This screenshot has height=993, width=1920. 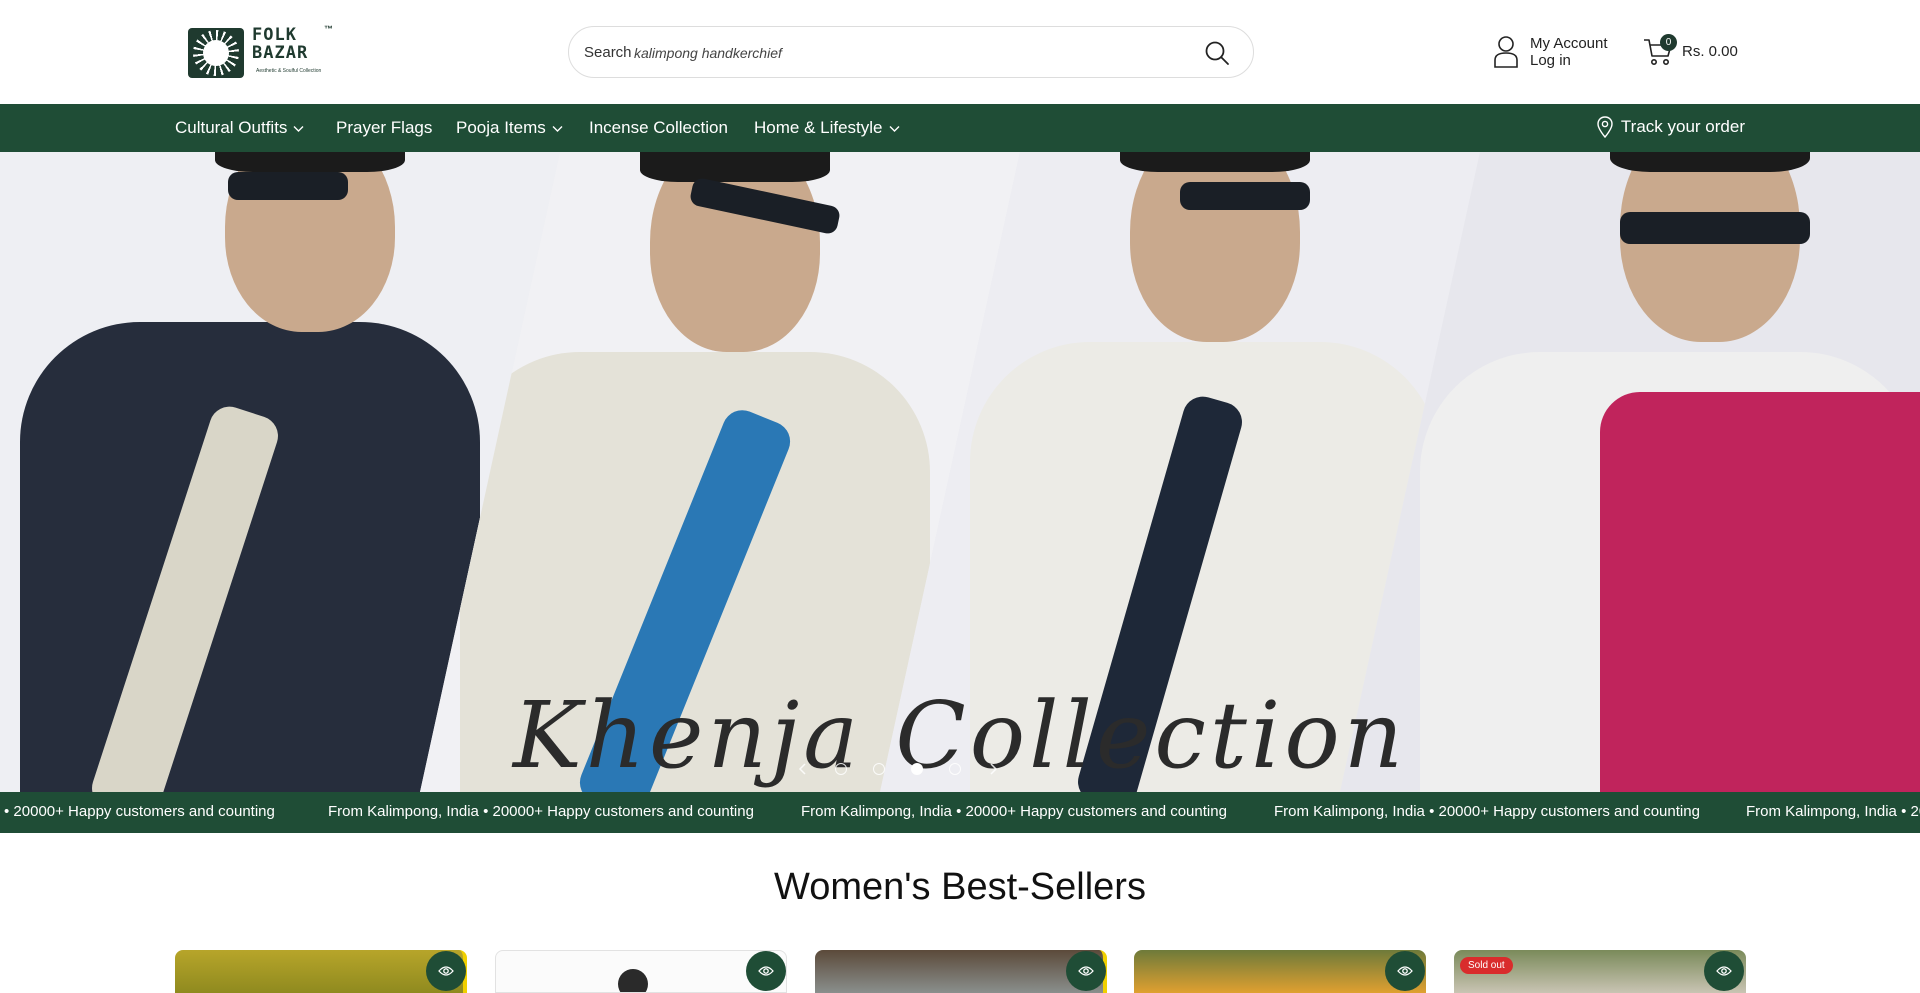 What do you see at coordinates (509, 128) in the screenshot?
I see `nav-pooja-items: Pooja Items` at bounding box center [509, 128].